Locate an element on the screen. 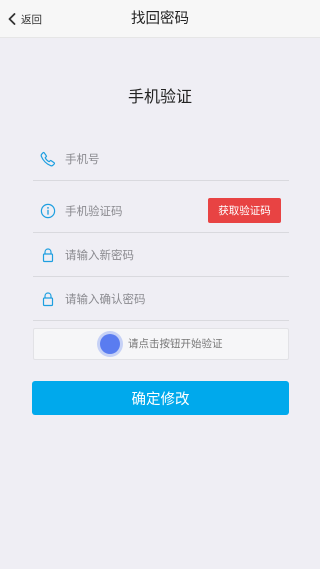  page-title: 找回密码 is located at coordinates (160, 19).